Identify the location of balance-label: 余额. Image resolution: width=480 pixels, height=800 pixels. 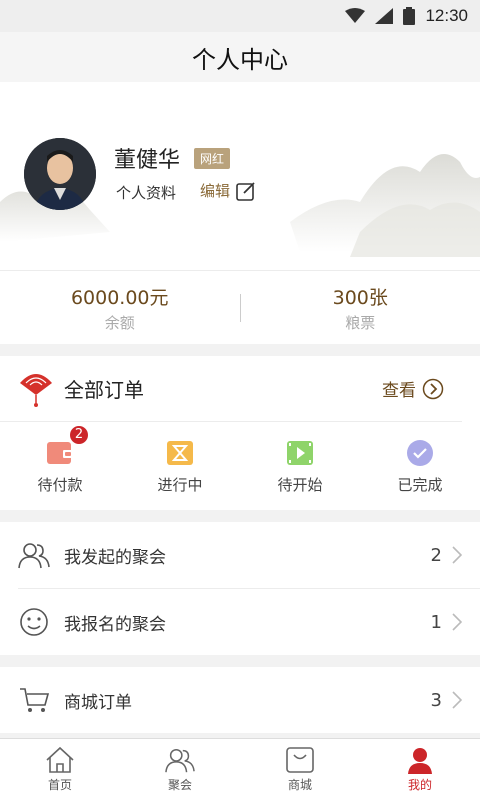
(119, 322).